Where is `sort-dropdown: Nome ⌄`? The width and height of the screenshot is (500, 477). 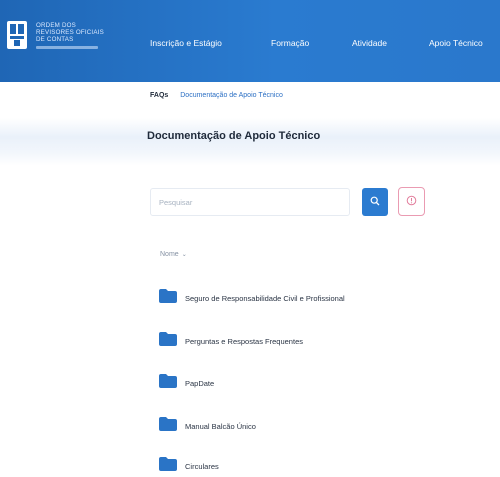
sort-dropdown: Nome ⌄ is located at coordinates (173, 254).